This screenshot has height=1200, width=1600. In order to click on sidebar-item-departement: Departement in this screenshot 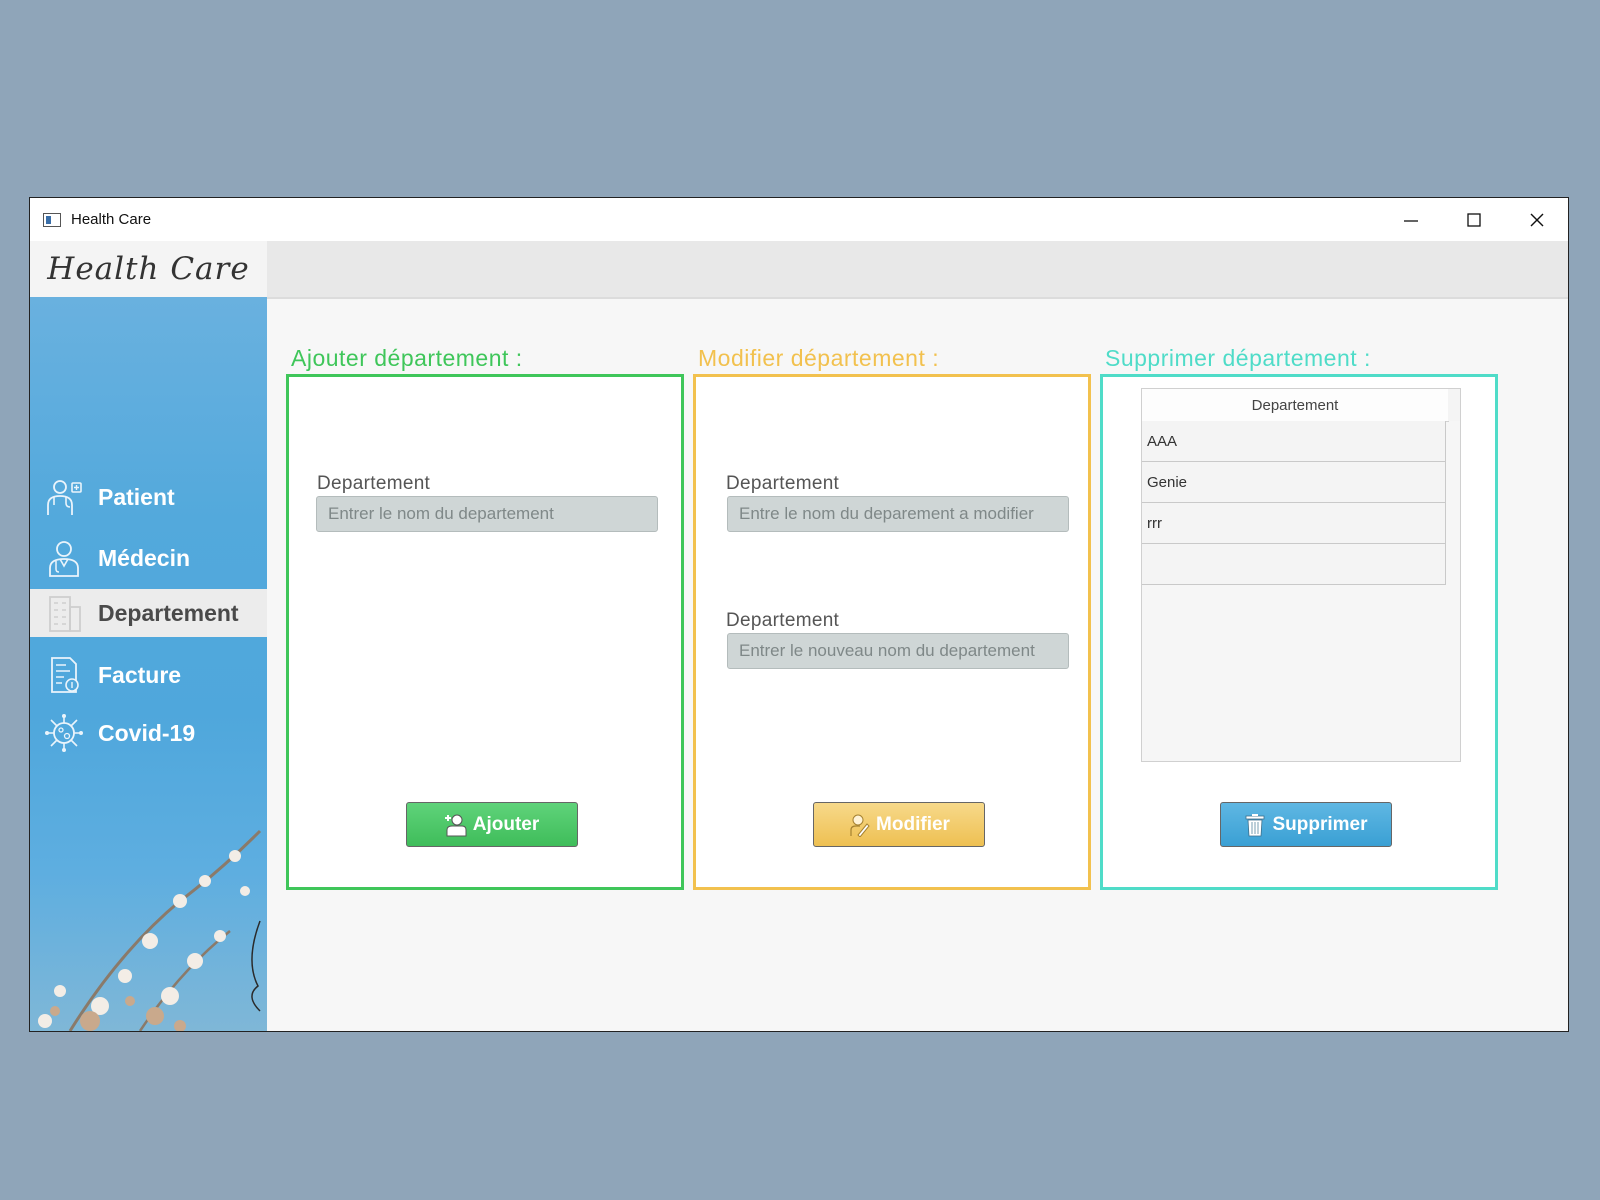, I will do `click(148, 613)`.